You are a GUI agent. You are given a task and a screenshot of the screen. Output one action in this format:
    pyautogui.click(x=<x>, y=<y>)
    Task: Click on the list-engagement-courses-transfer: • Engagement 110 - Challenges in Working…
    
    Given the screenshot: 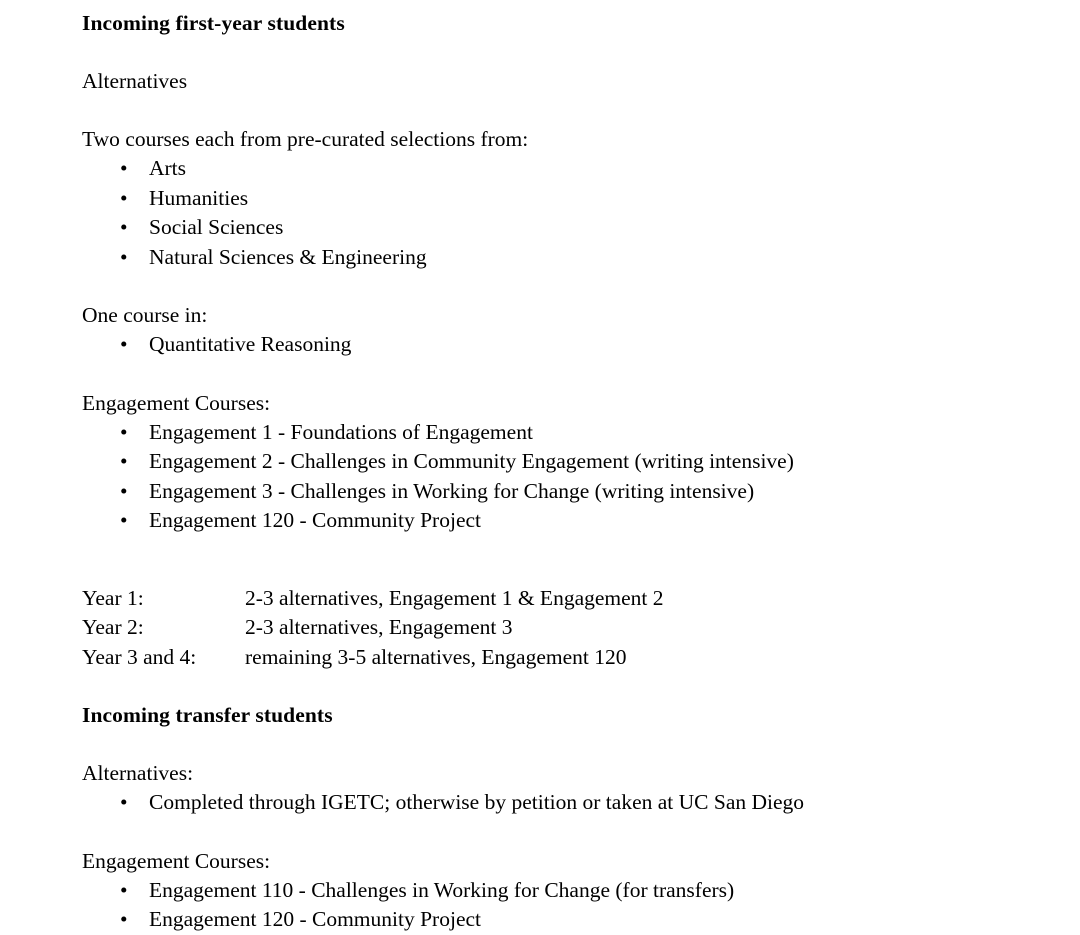 What is the action you would take?
    pyautogui.click(x=561, y=905)
    